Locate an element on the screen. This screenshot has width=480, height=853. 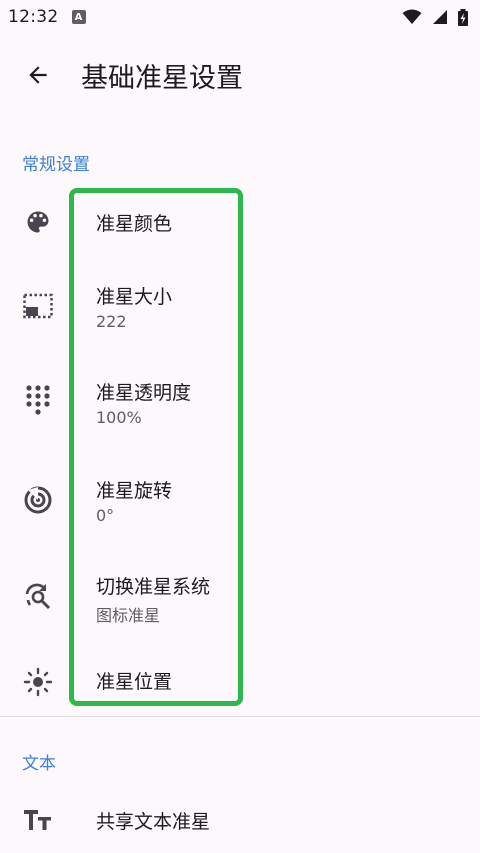
section-header-general: 常规设置 is located at coordinates (56, 165).